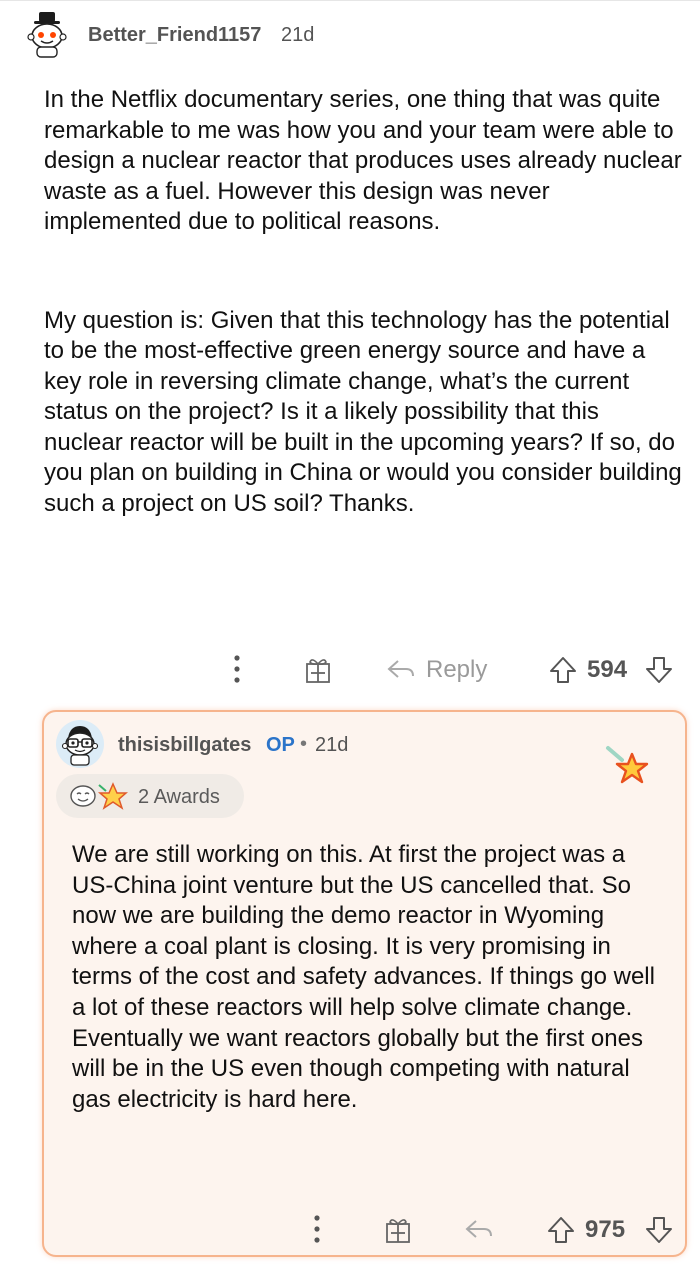 Image resolution: width=700 pixels, height=1285 pixels. I want to click on vote-count: 975, so click(605, 1229).